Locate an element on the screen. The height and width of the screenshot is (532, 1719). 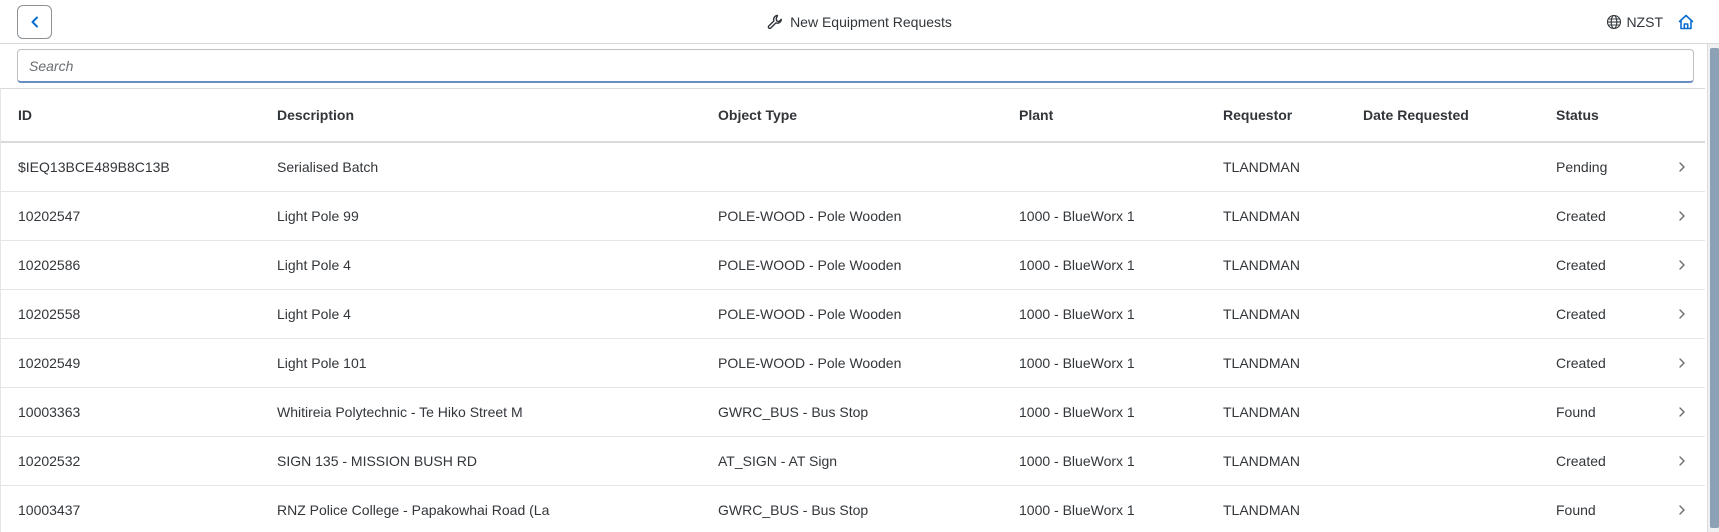
column-header-description: Description is located at coordinates (492, 115).